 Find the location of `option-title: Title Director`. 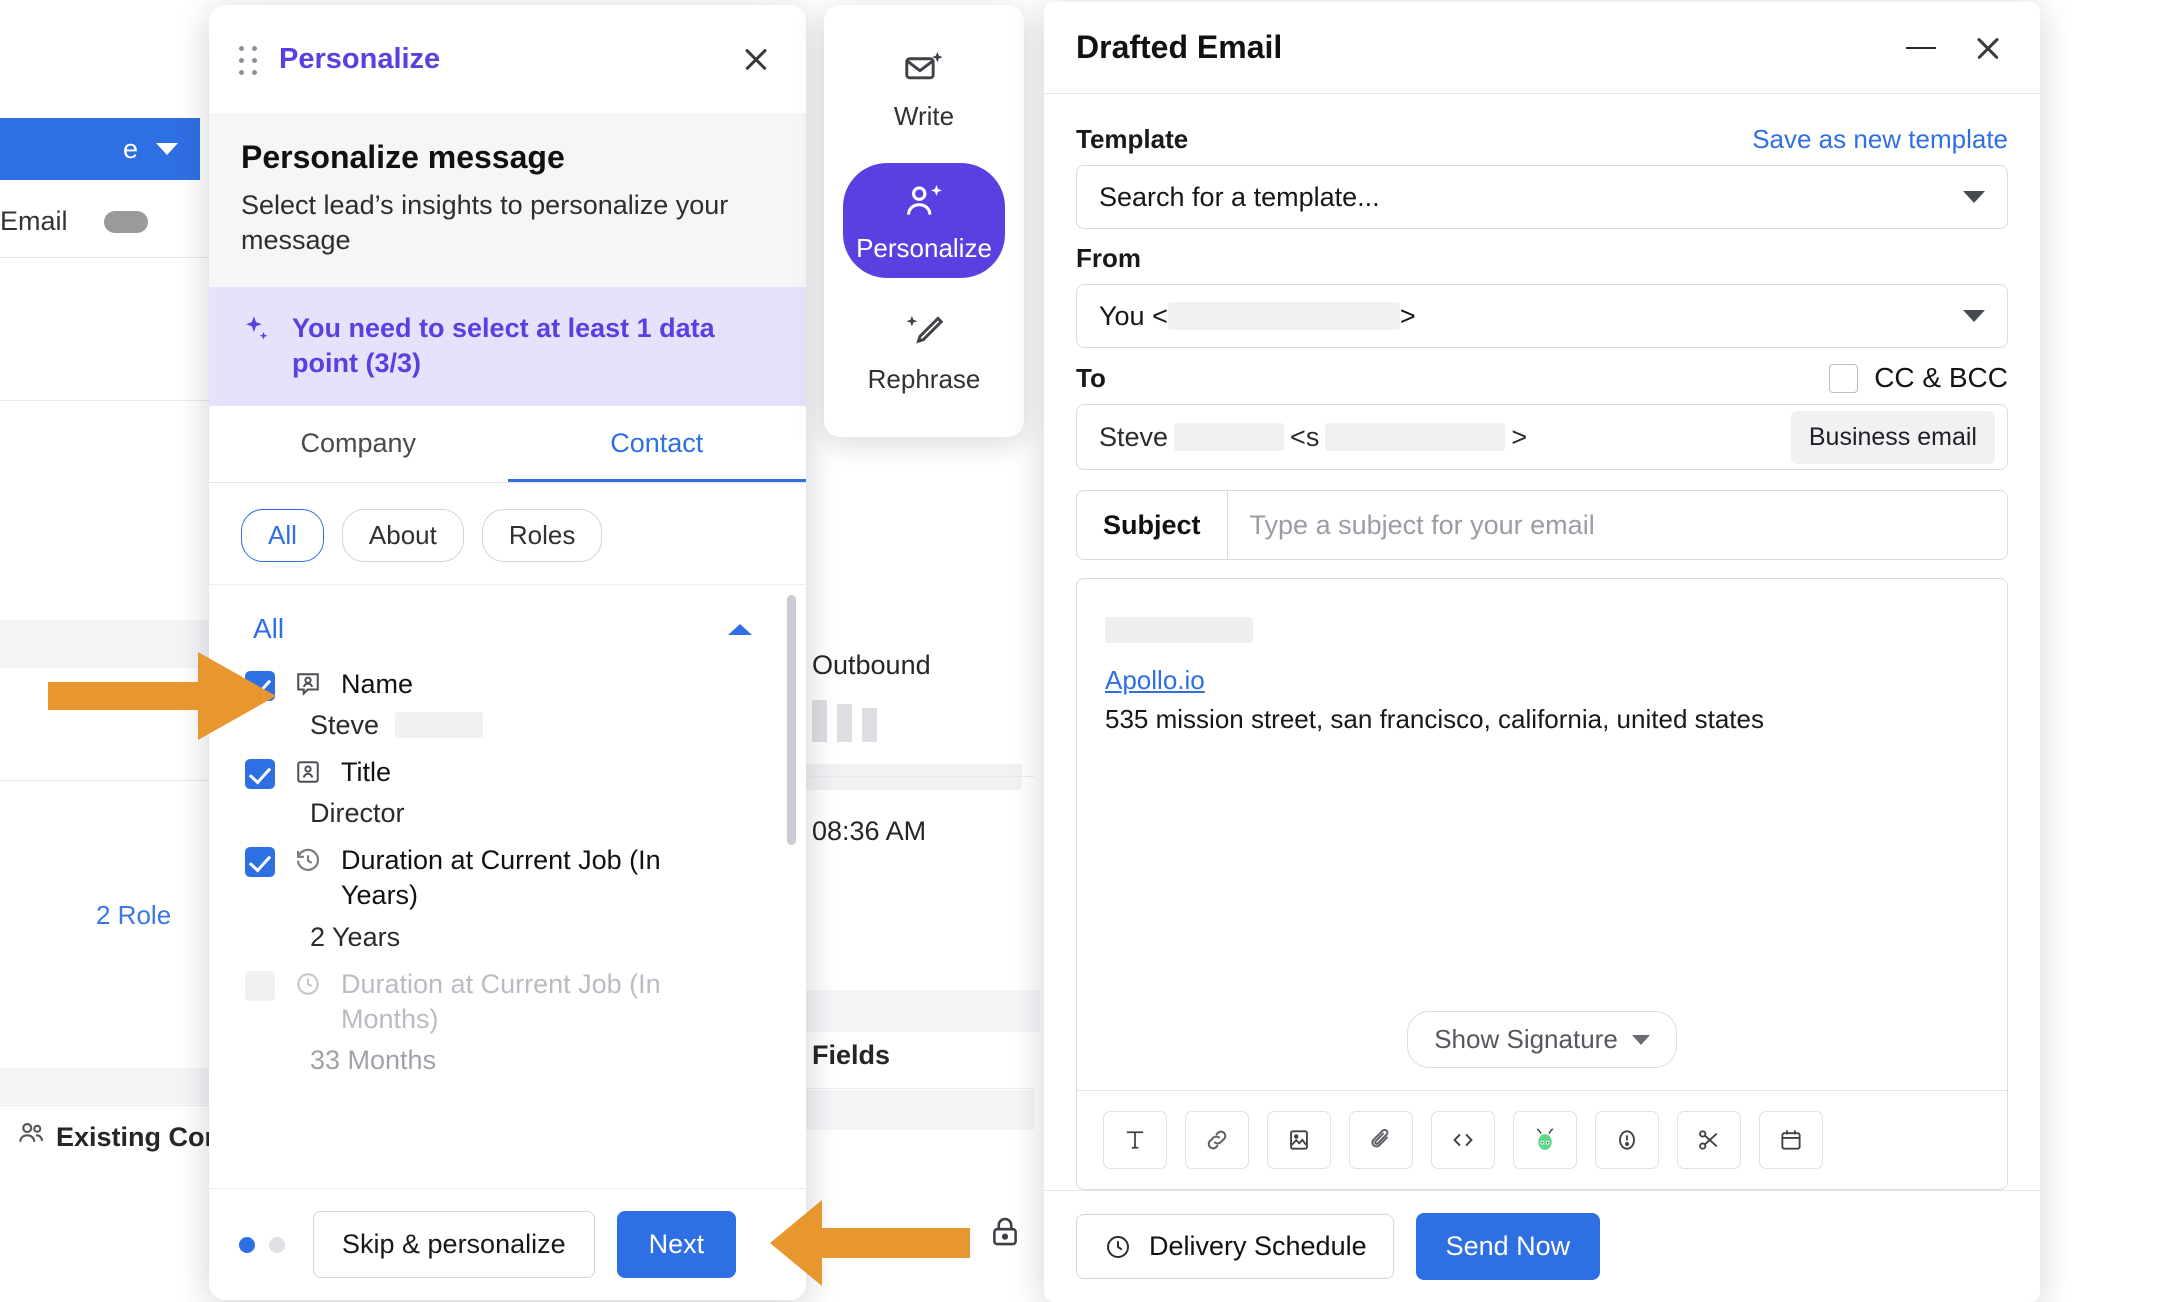

option-title: Title Director is located at coordinates (507, 792).